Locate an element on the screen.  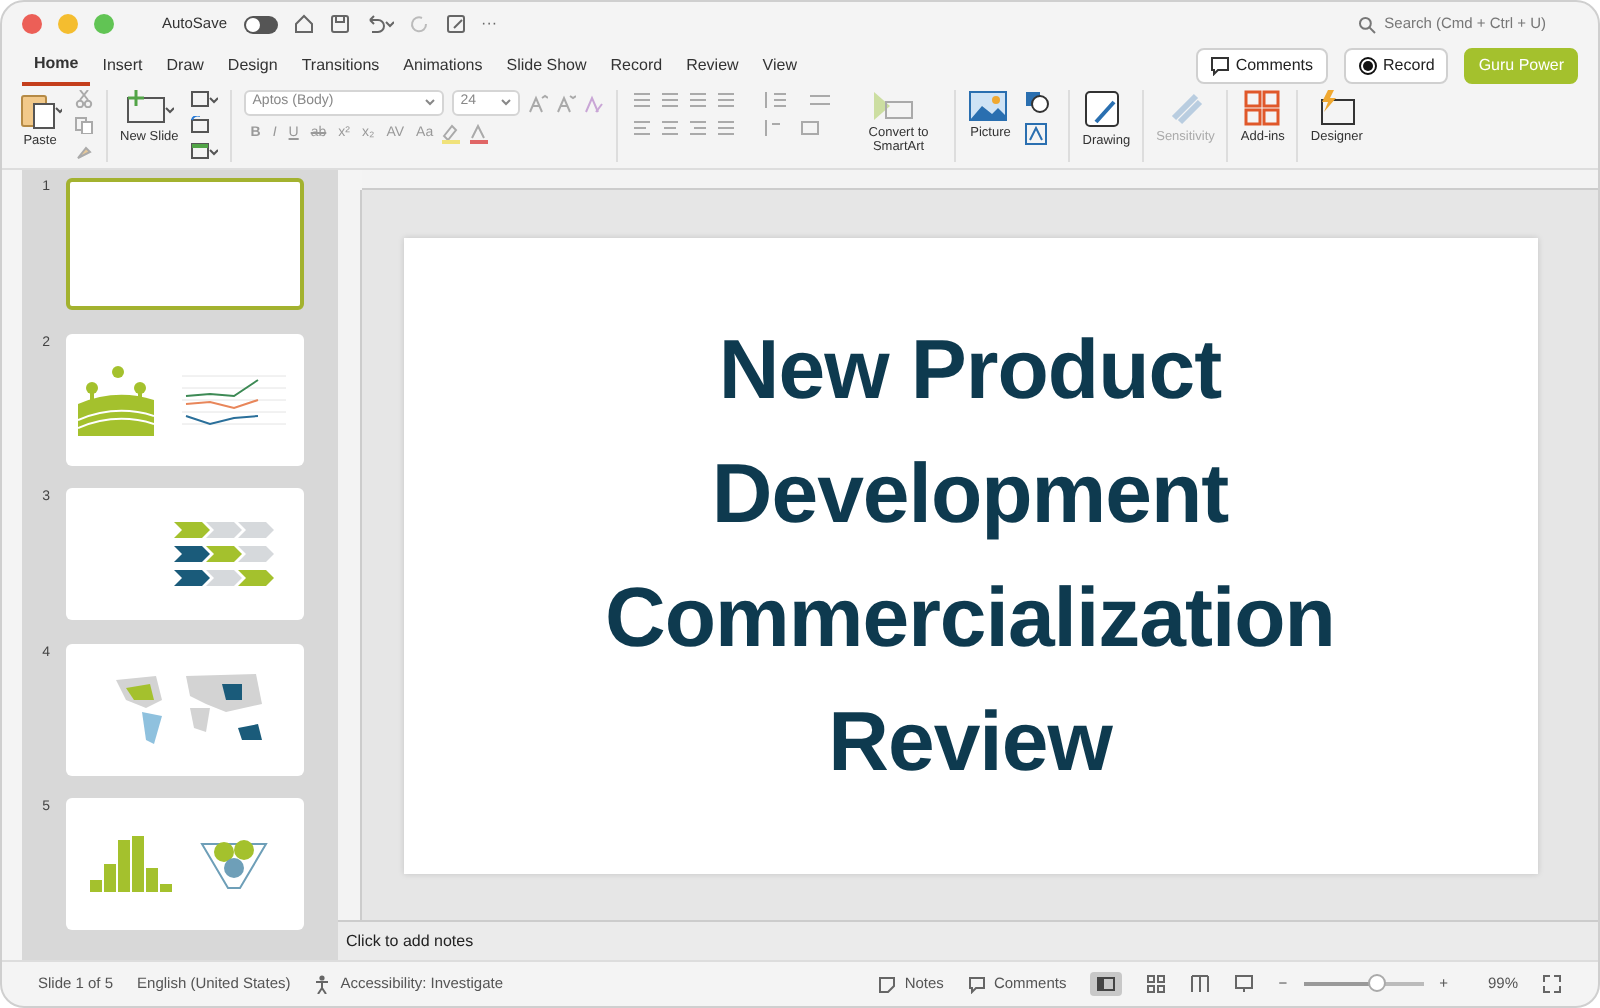
save-as-icon is located at coordinates (455, 24).